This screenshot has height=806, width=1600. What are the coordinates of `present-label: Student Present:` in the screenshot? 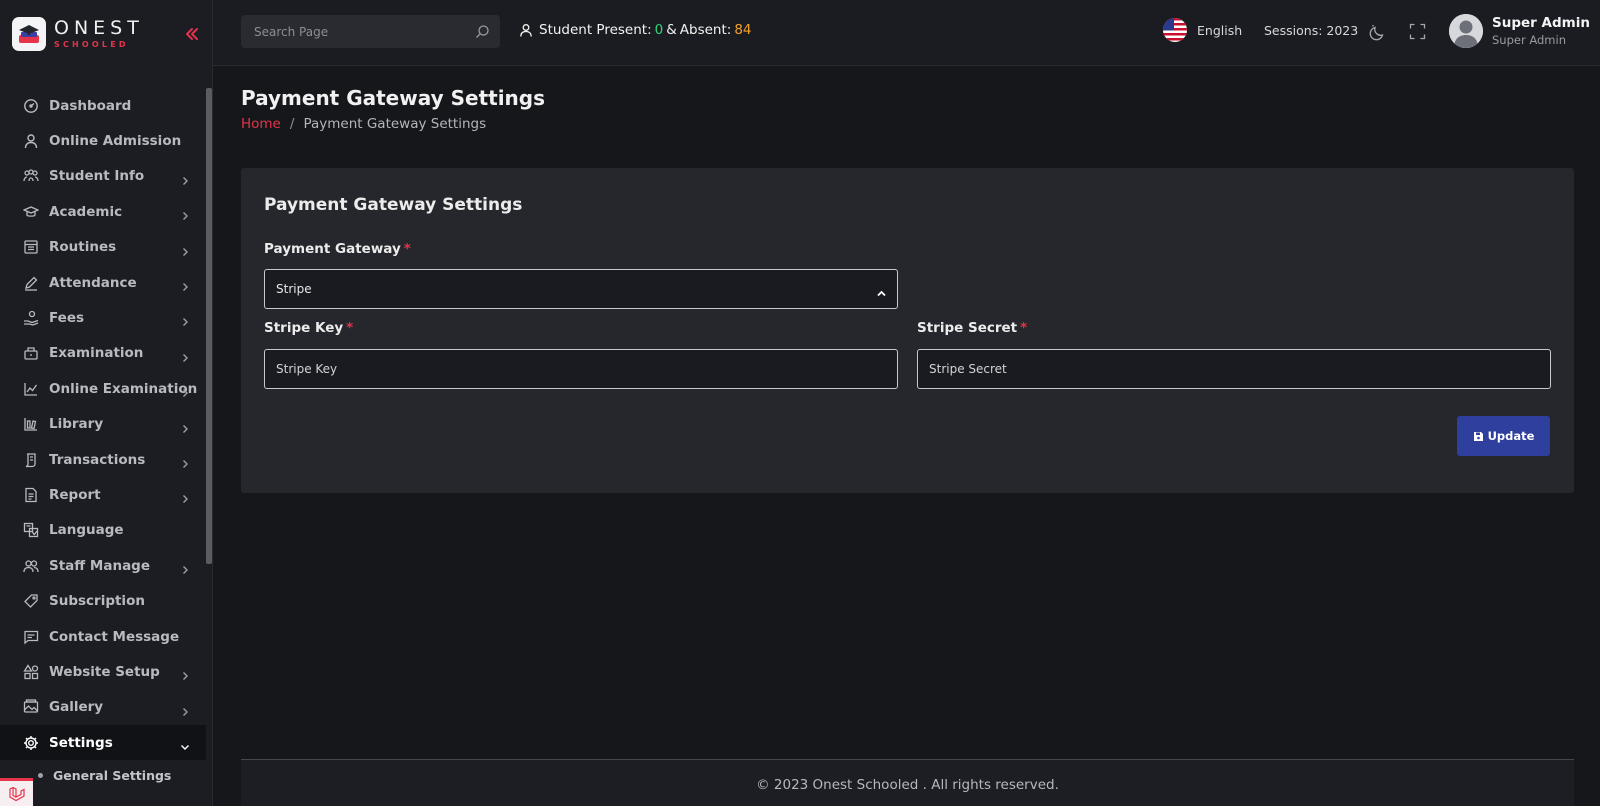 It's located at (595, 30).